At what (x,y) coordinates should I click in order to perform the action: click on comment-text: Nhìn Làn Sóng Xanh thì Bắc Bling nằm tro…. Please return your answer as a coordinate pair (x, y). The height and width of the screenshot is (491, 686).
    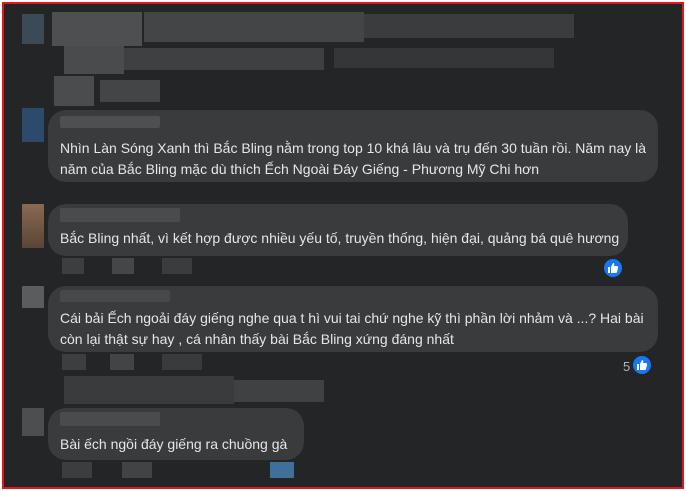
    Looking at the image, I should click on (353, 148).